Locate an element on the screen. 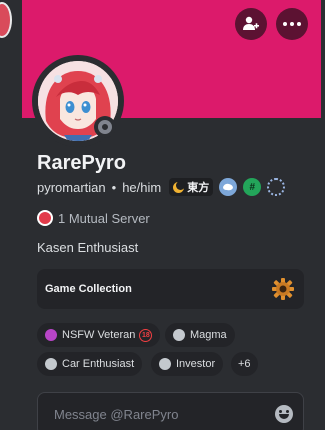 Image resolution: width=325 pixels, height=430 pixels. role-label: NSFW Veteran is located at coordinates (99, 335).